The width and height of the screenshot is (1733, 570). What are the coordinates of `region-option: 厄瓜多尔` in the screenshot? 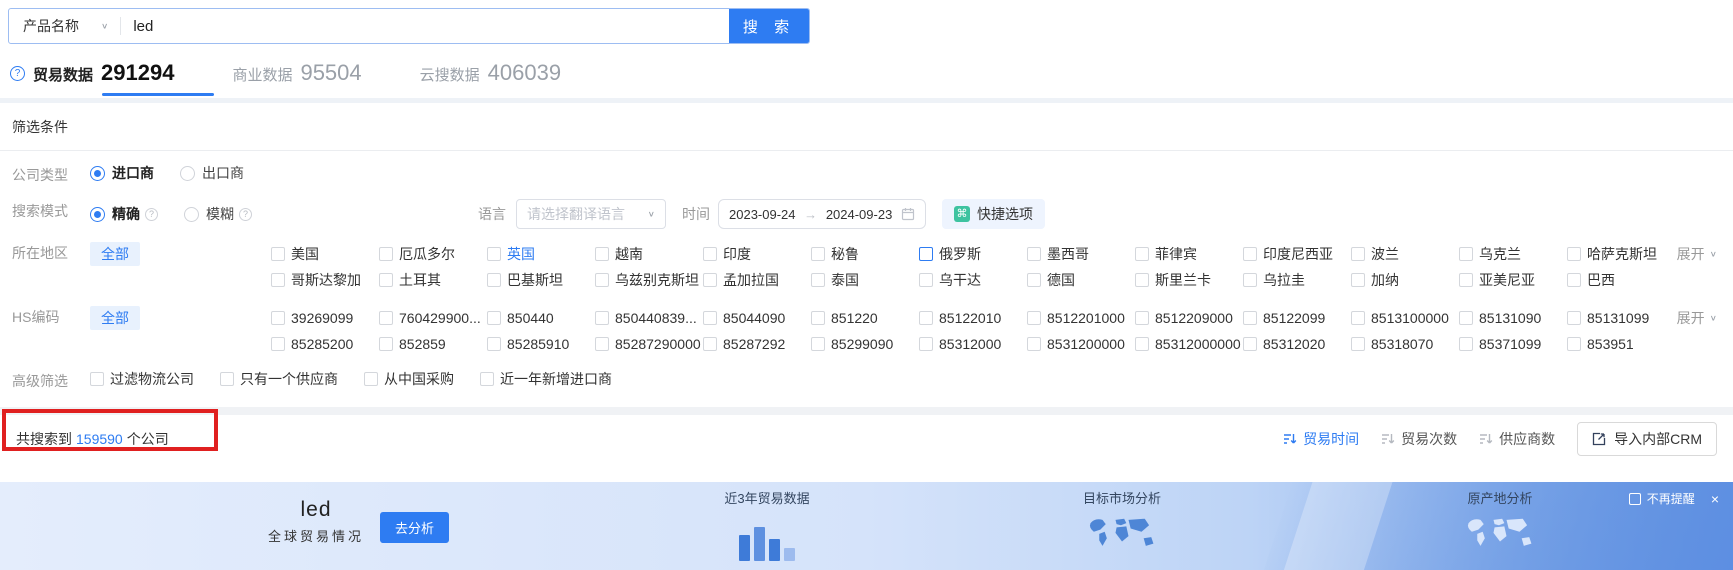 It's located at (433, 254).